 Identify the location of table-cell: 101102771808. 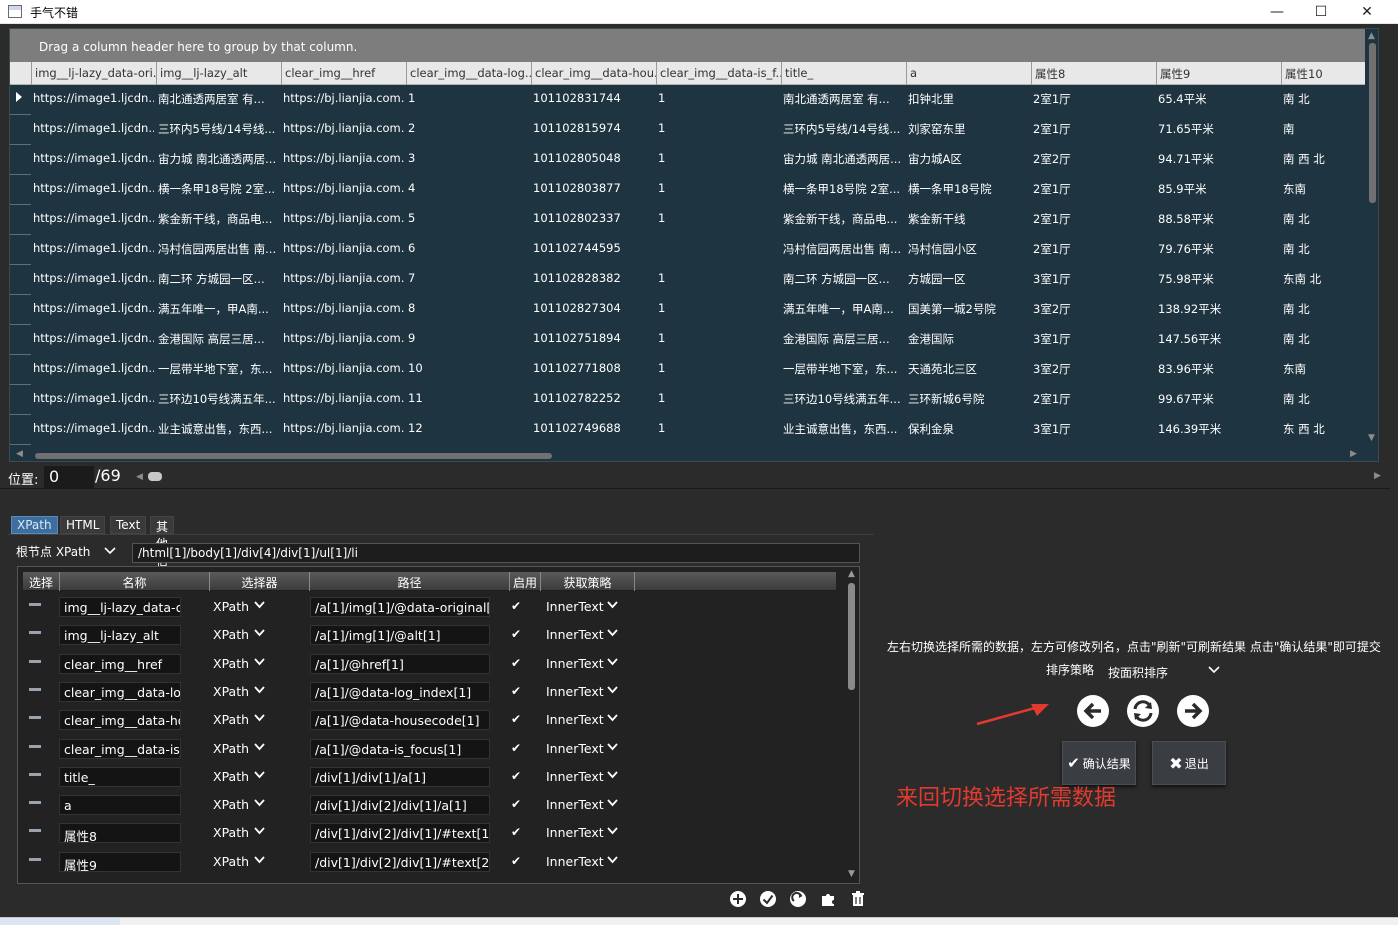
(593, 368).